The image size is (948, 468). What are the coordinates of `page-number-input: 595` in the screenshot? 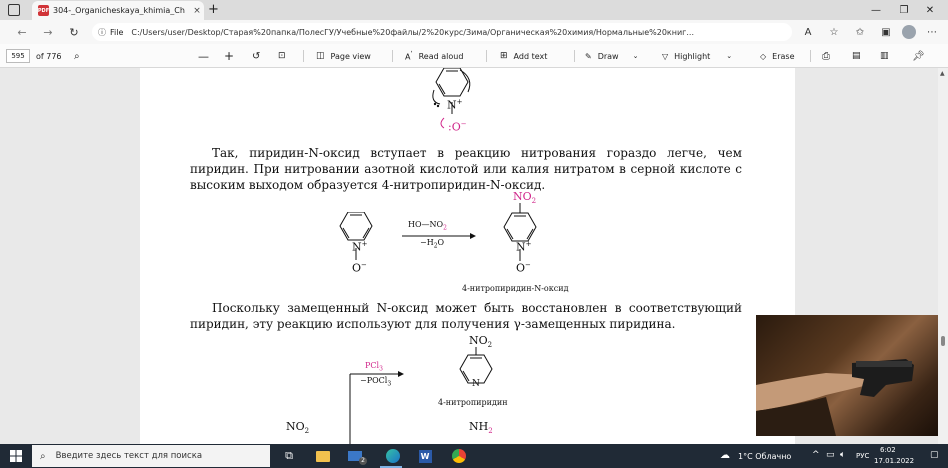 It's located at (18, 56).